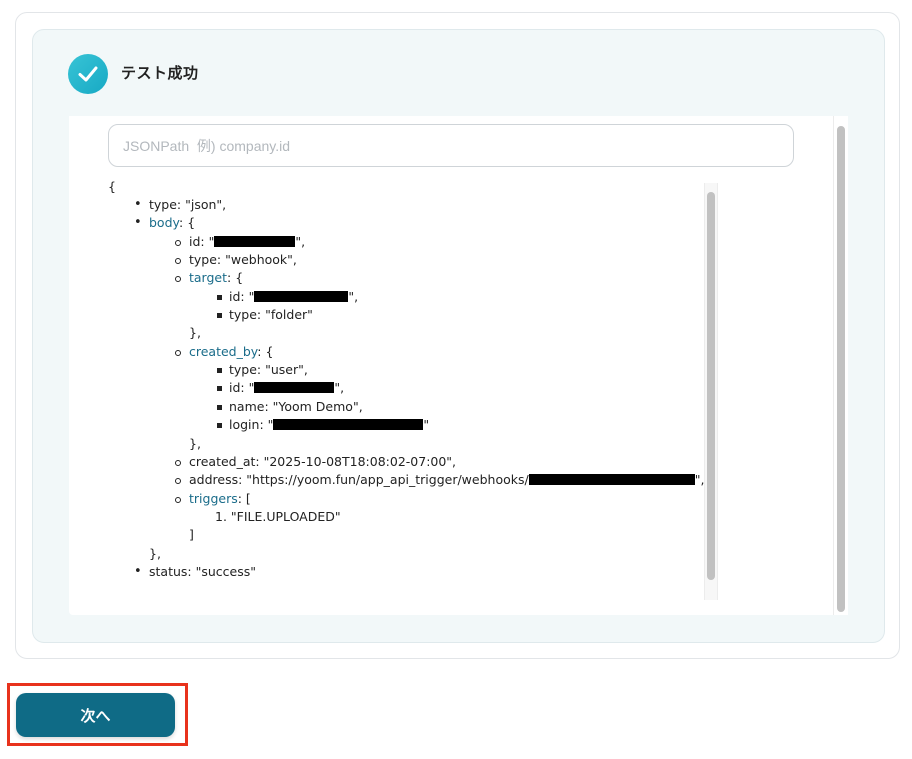 This screenshot has width=912, height=759. Describe the element at coordinates (180, 205) in the screenshot. I see `json-type-field: type: "json",` at that location.